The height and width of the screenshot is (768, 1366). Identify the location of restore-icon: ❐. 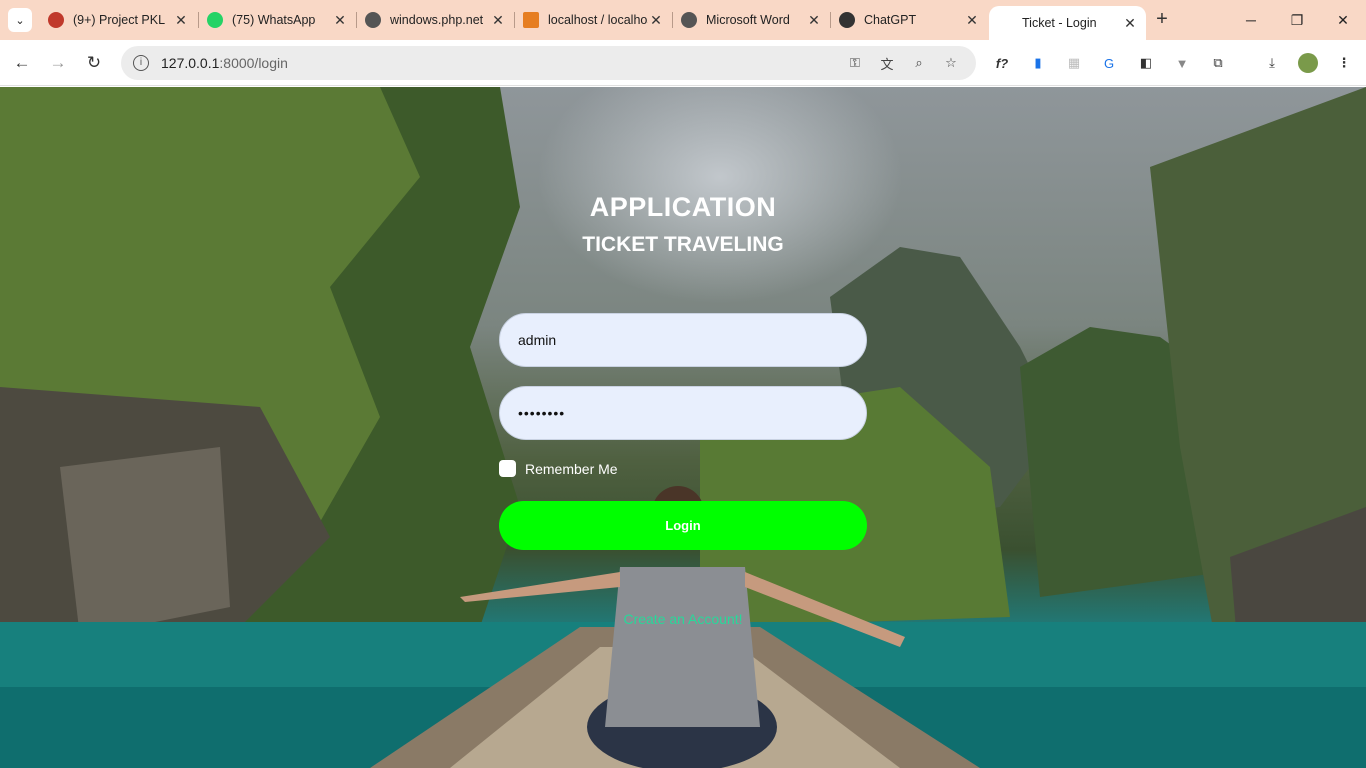
(1297, 20).